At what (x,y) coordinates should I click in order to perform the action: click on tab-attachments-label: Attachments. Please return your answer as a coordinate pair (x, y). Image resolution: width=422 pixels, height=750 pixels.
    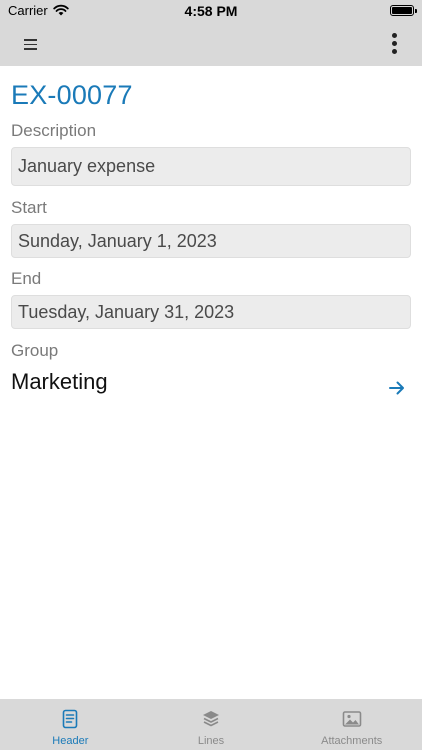
    Looking at the image, I should click on (352, 741).